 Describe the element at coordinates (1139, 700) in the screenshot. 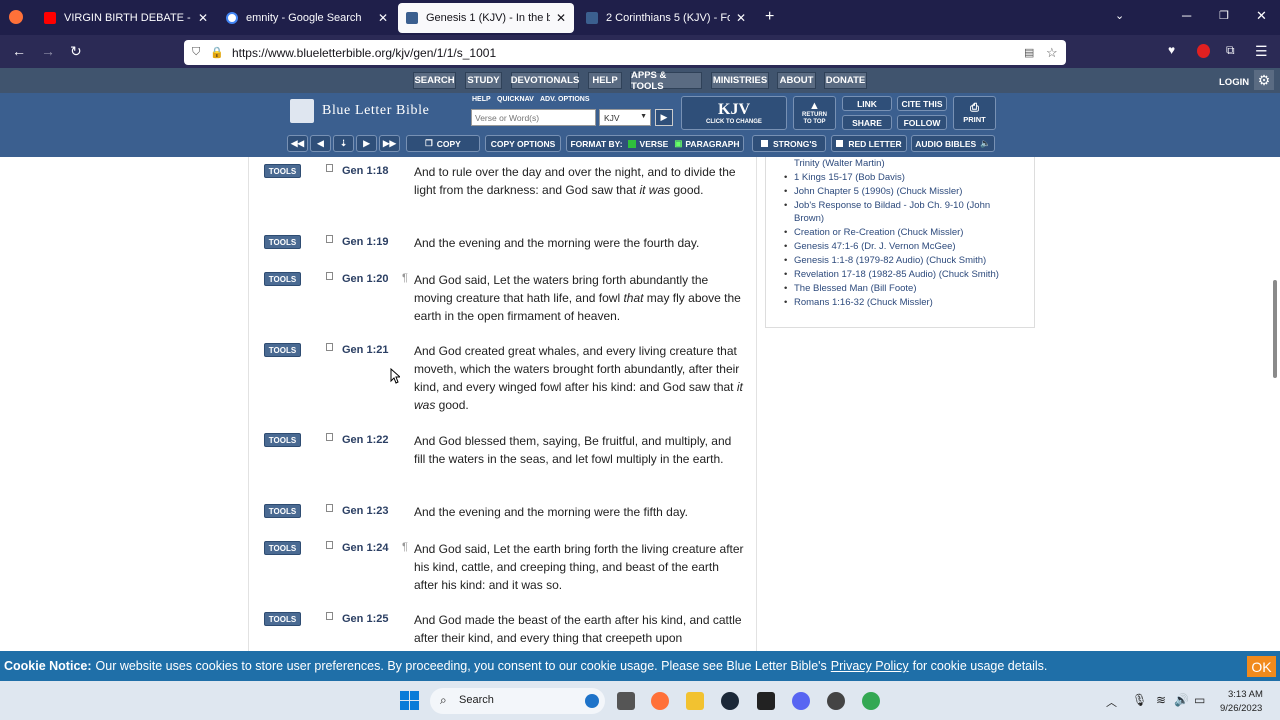

I see `microphone-icon: 🎙` at that location.